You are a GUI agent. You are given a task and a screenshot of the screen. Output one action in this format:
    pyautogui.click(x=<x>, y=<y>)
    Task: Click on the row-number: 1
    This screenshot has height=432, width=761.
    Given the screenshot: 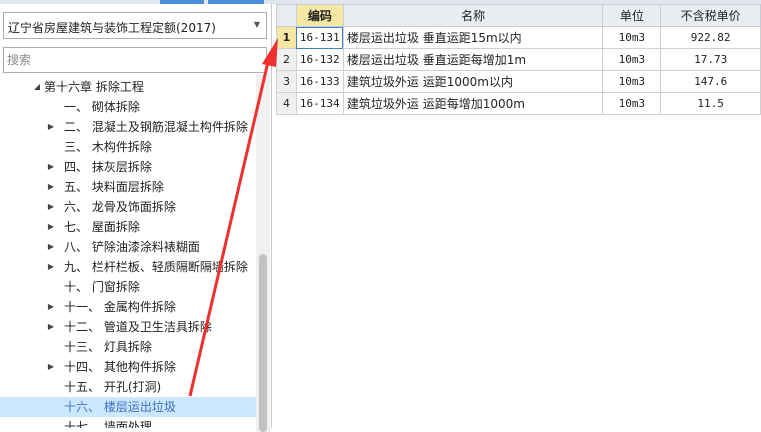 What is the action you would take?
    pyautogui.click(x=286, y=37)
    